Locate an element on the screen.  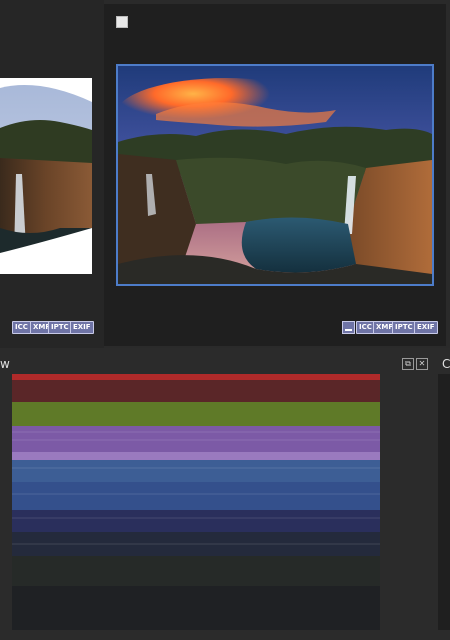
float-panel-icon: ⧉ is located at coordinates (408, 364).